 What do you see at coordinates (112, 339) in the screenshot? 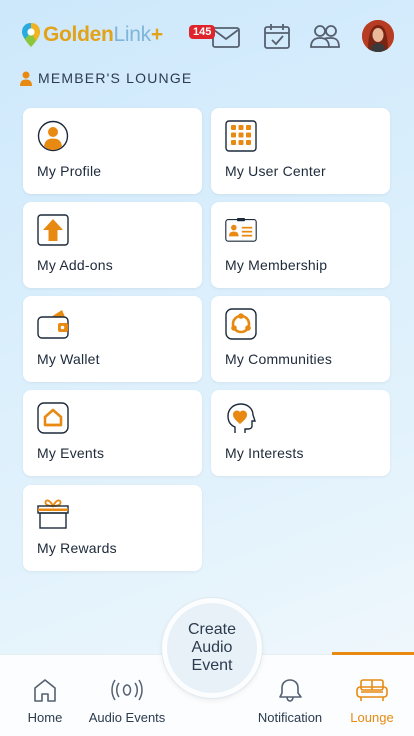
I see `card-my-wallet: My Wallet` at bounding box center [112, 339].